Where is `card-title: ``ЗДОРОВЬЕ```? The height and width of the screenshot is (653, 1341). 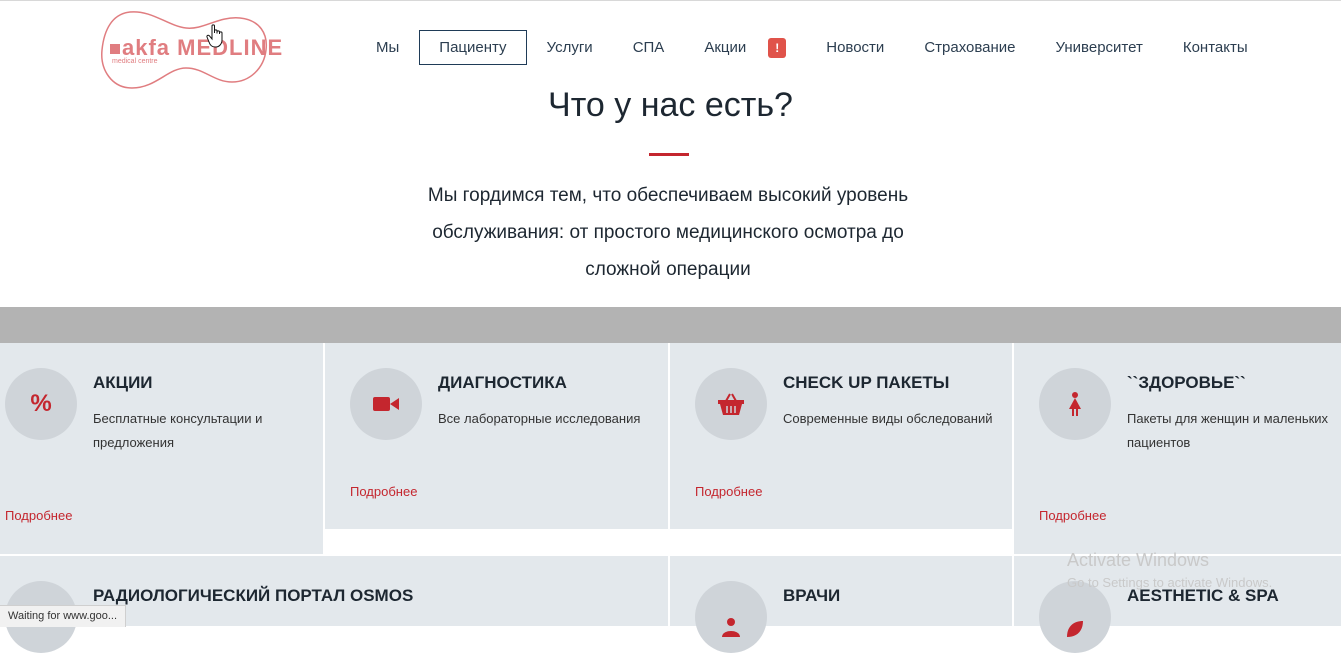
card-title: ``ЗДОРОВЬЕ`` is located at coordinates (1186, 382).